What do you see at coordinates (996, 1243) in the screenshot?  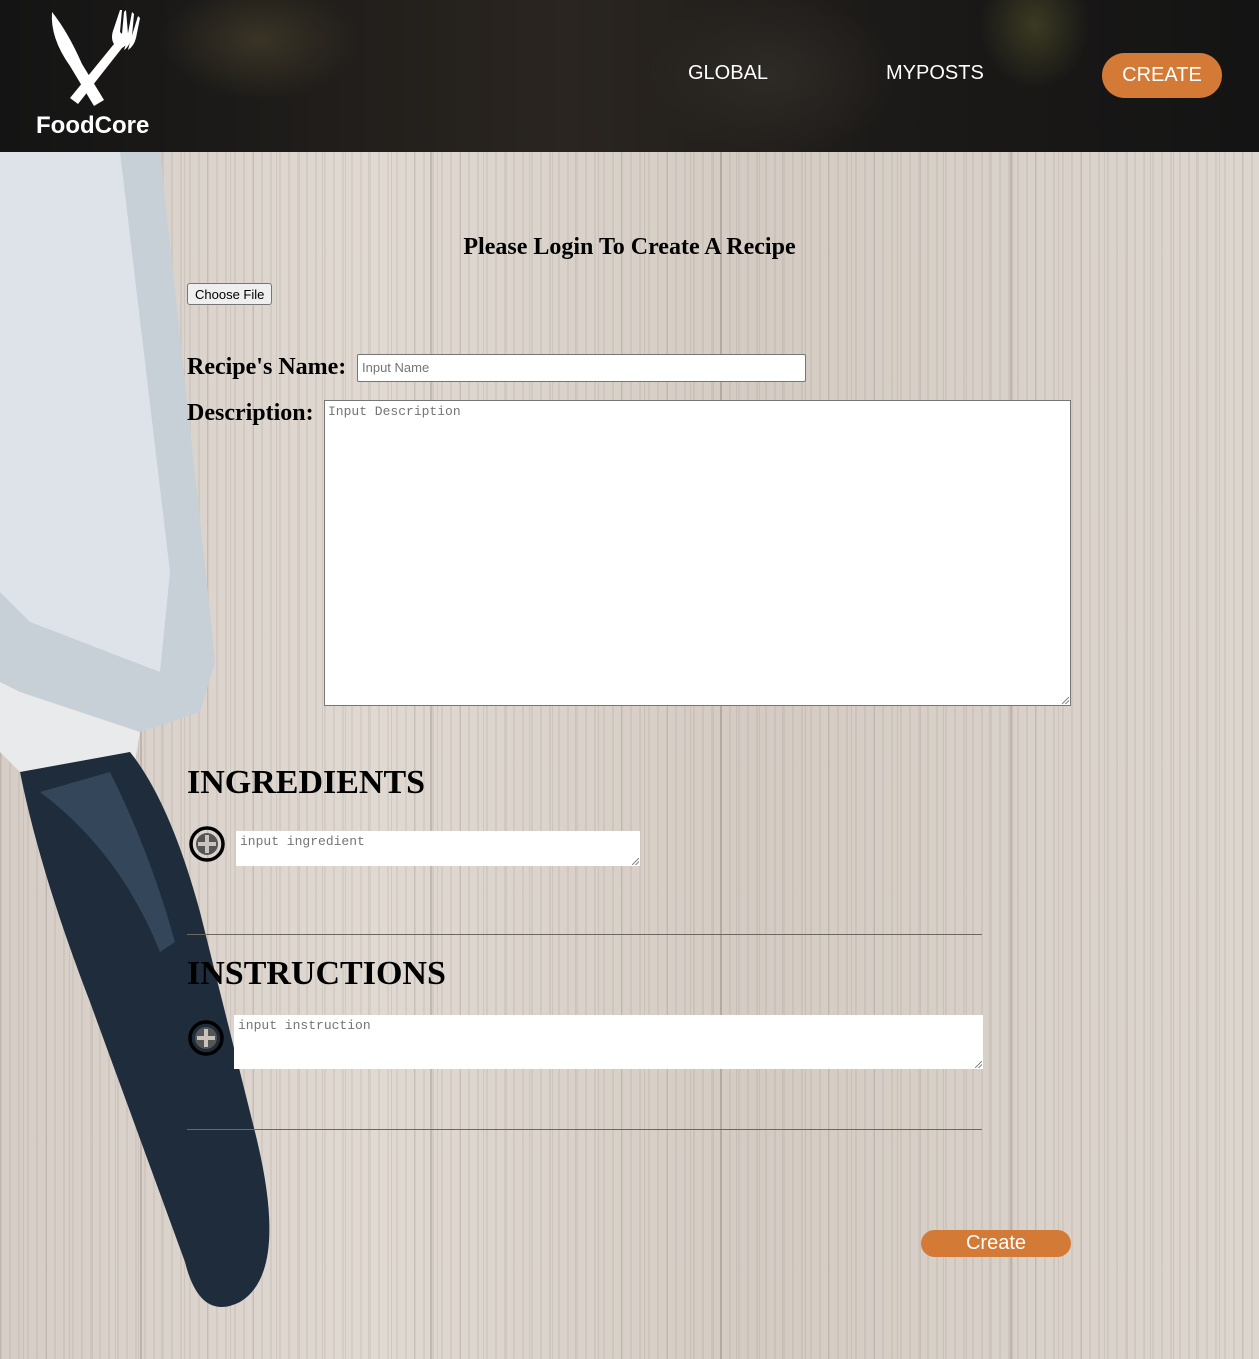 I see `create-recipe-button: Create` at bounding box center [996, 1243].